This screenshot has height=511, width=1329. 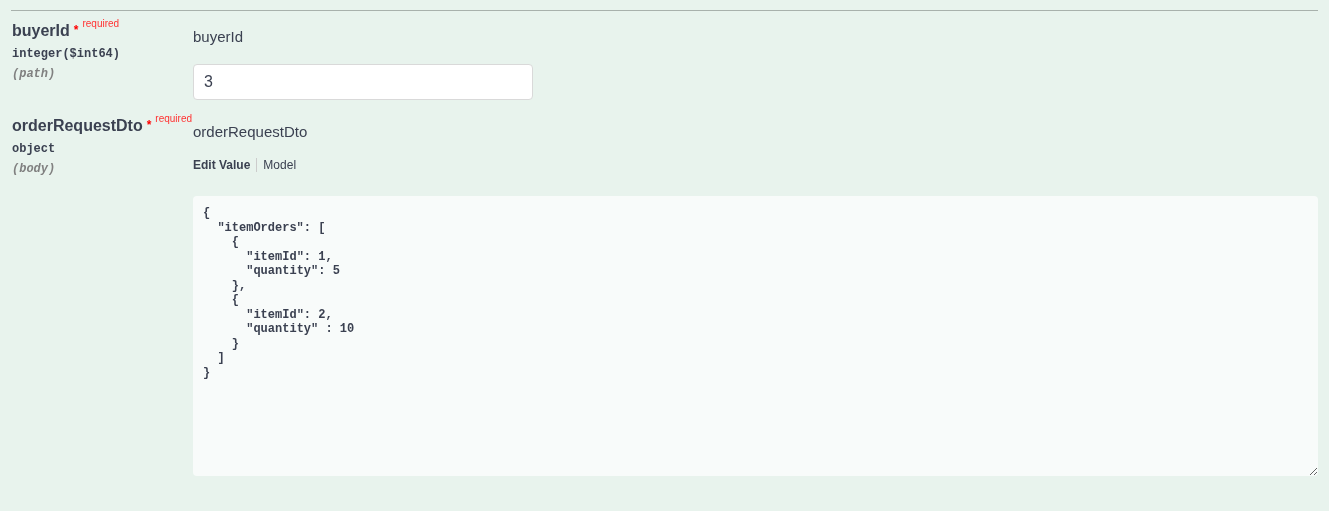 I want to click on tab: Model, so click(x=280, y=165).